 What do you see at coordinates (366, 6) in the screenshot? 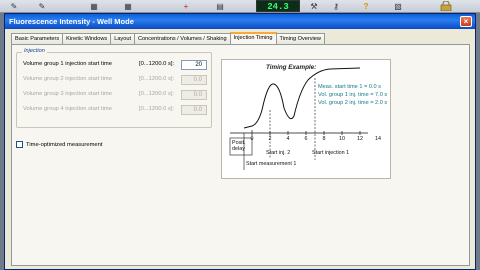
I see `help-icon: ?` at bounding box center [366, 6].